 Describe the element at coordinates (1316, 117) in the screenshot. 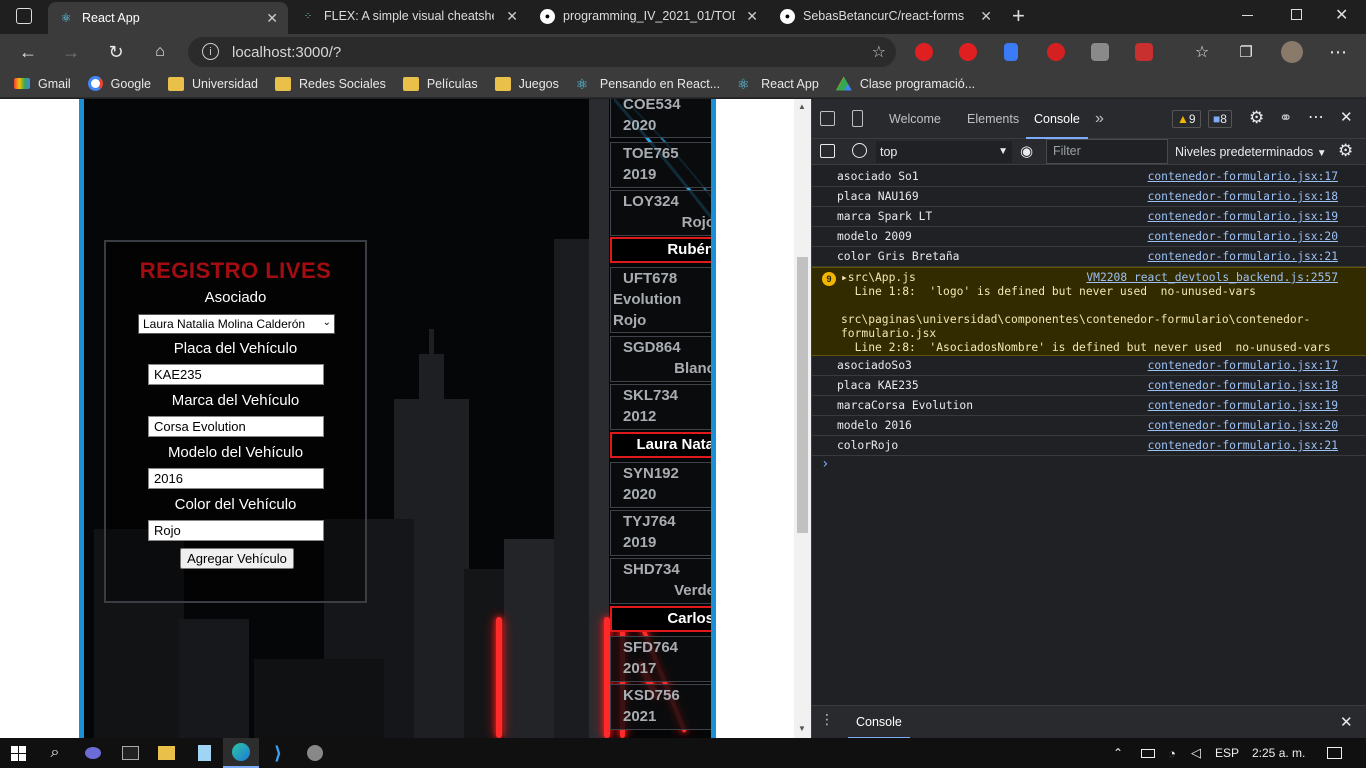

I see `more-options-icon: ⋯` at that location.